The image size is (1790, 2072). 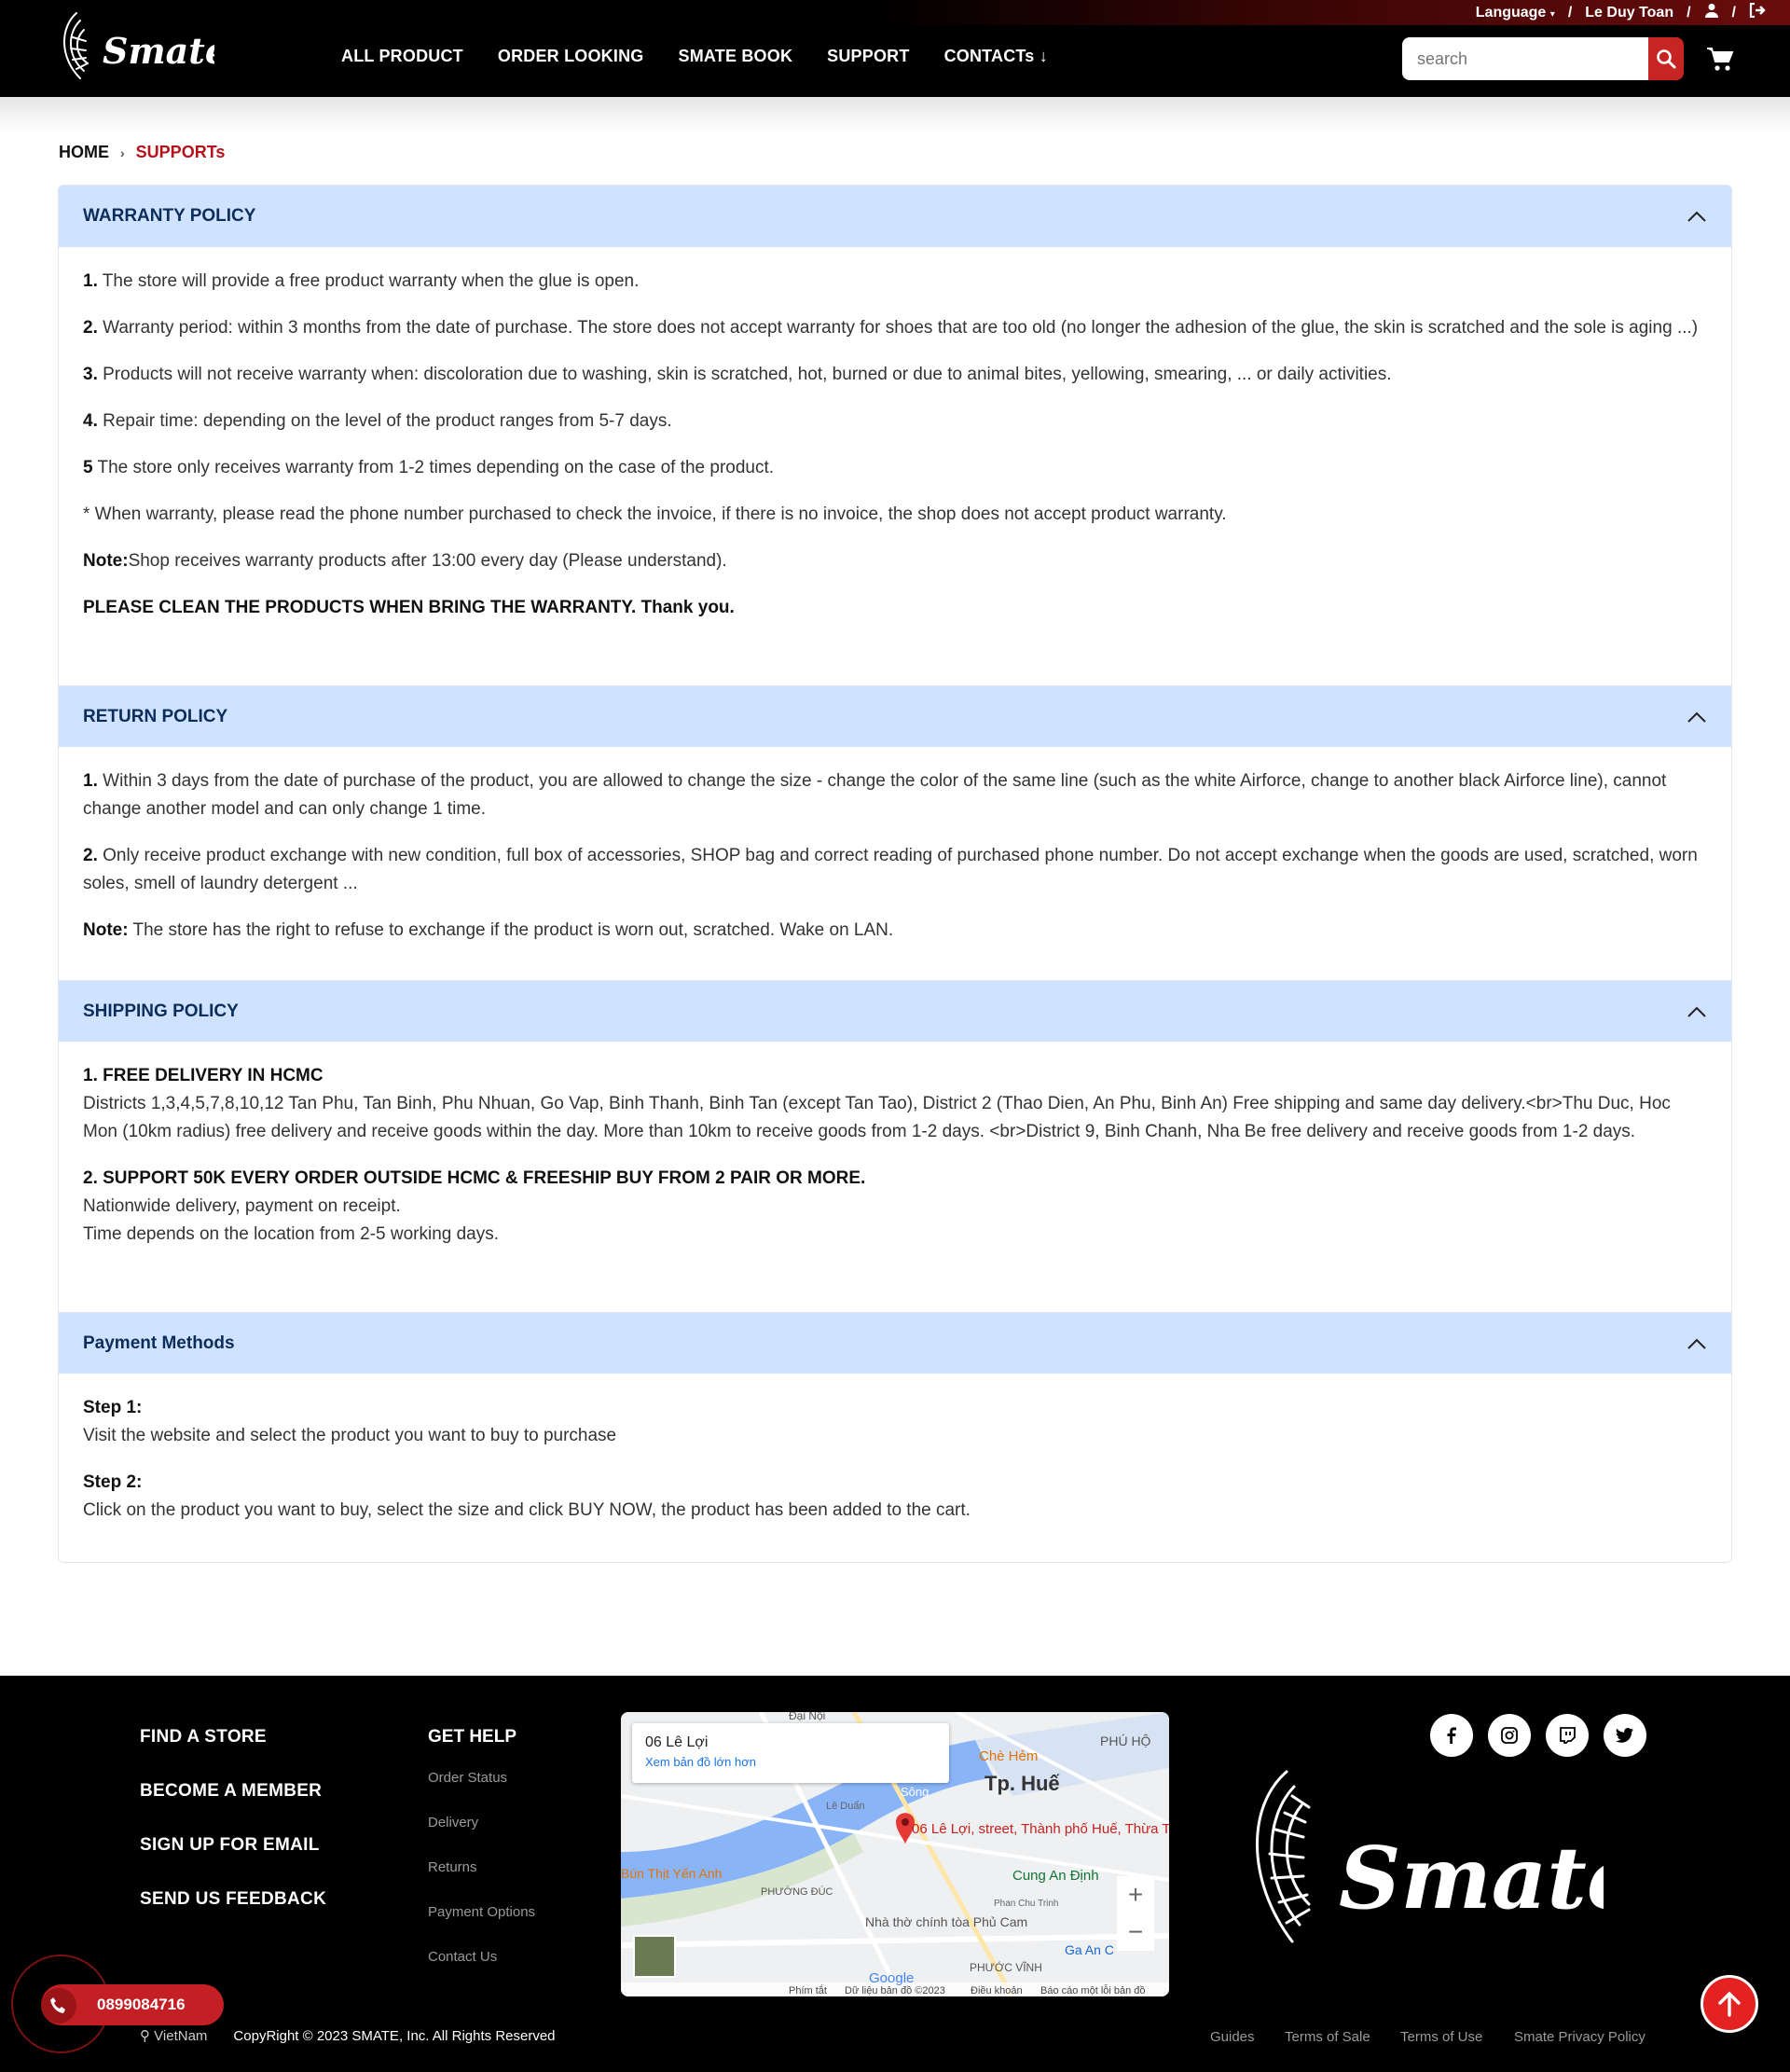 I want to click on back-to-top-button, so click(x=1729, y=2004).